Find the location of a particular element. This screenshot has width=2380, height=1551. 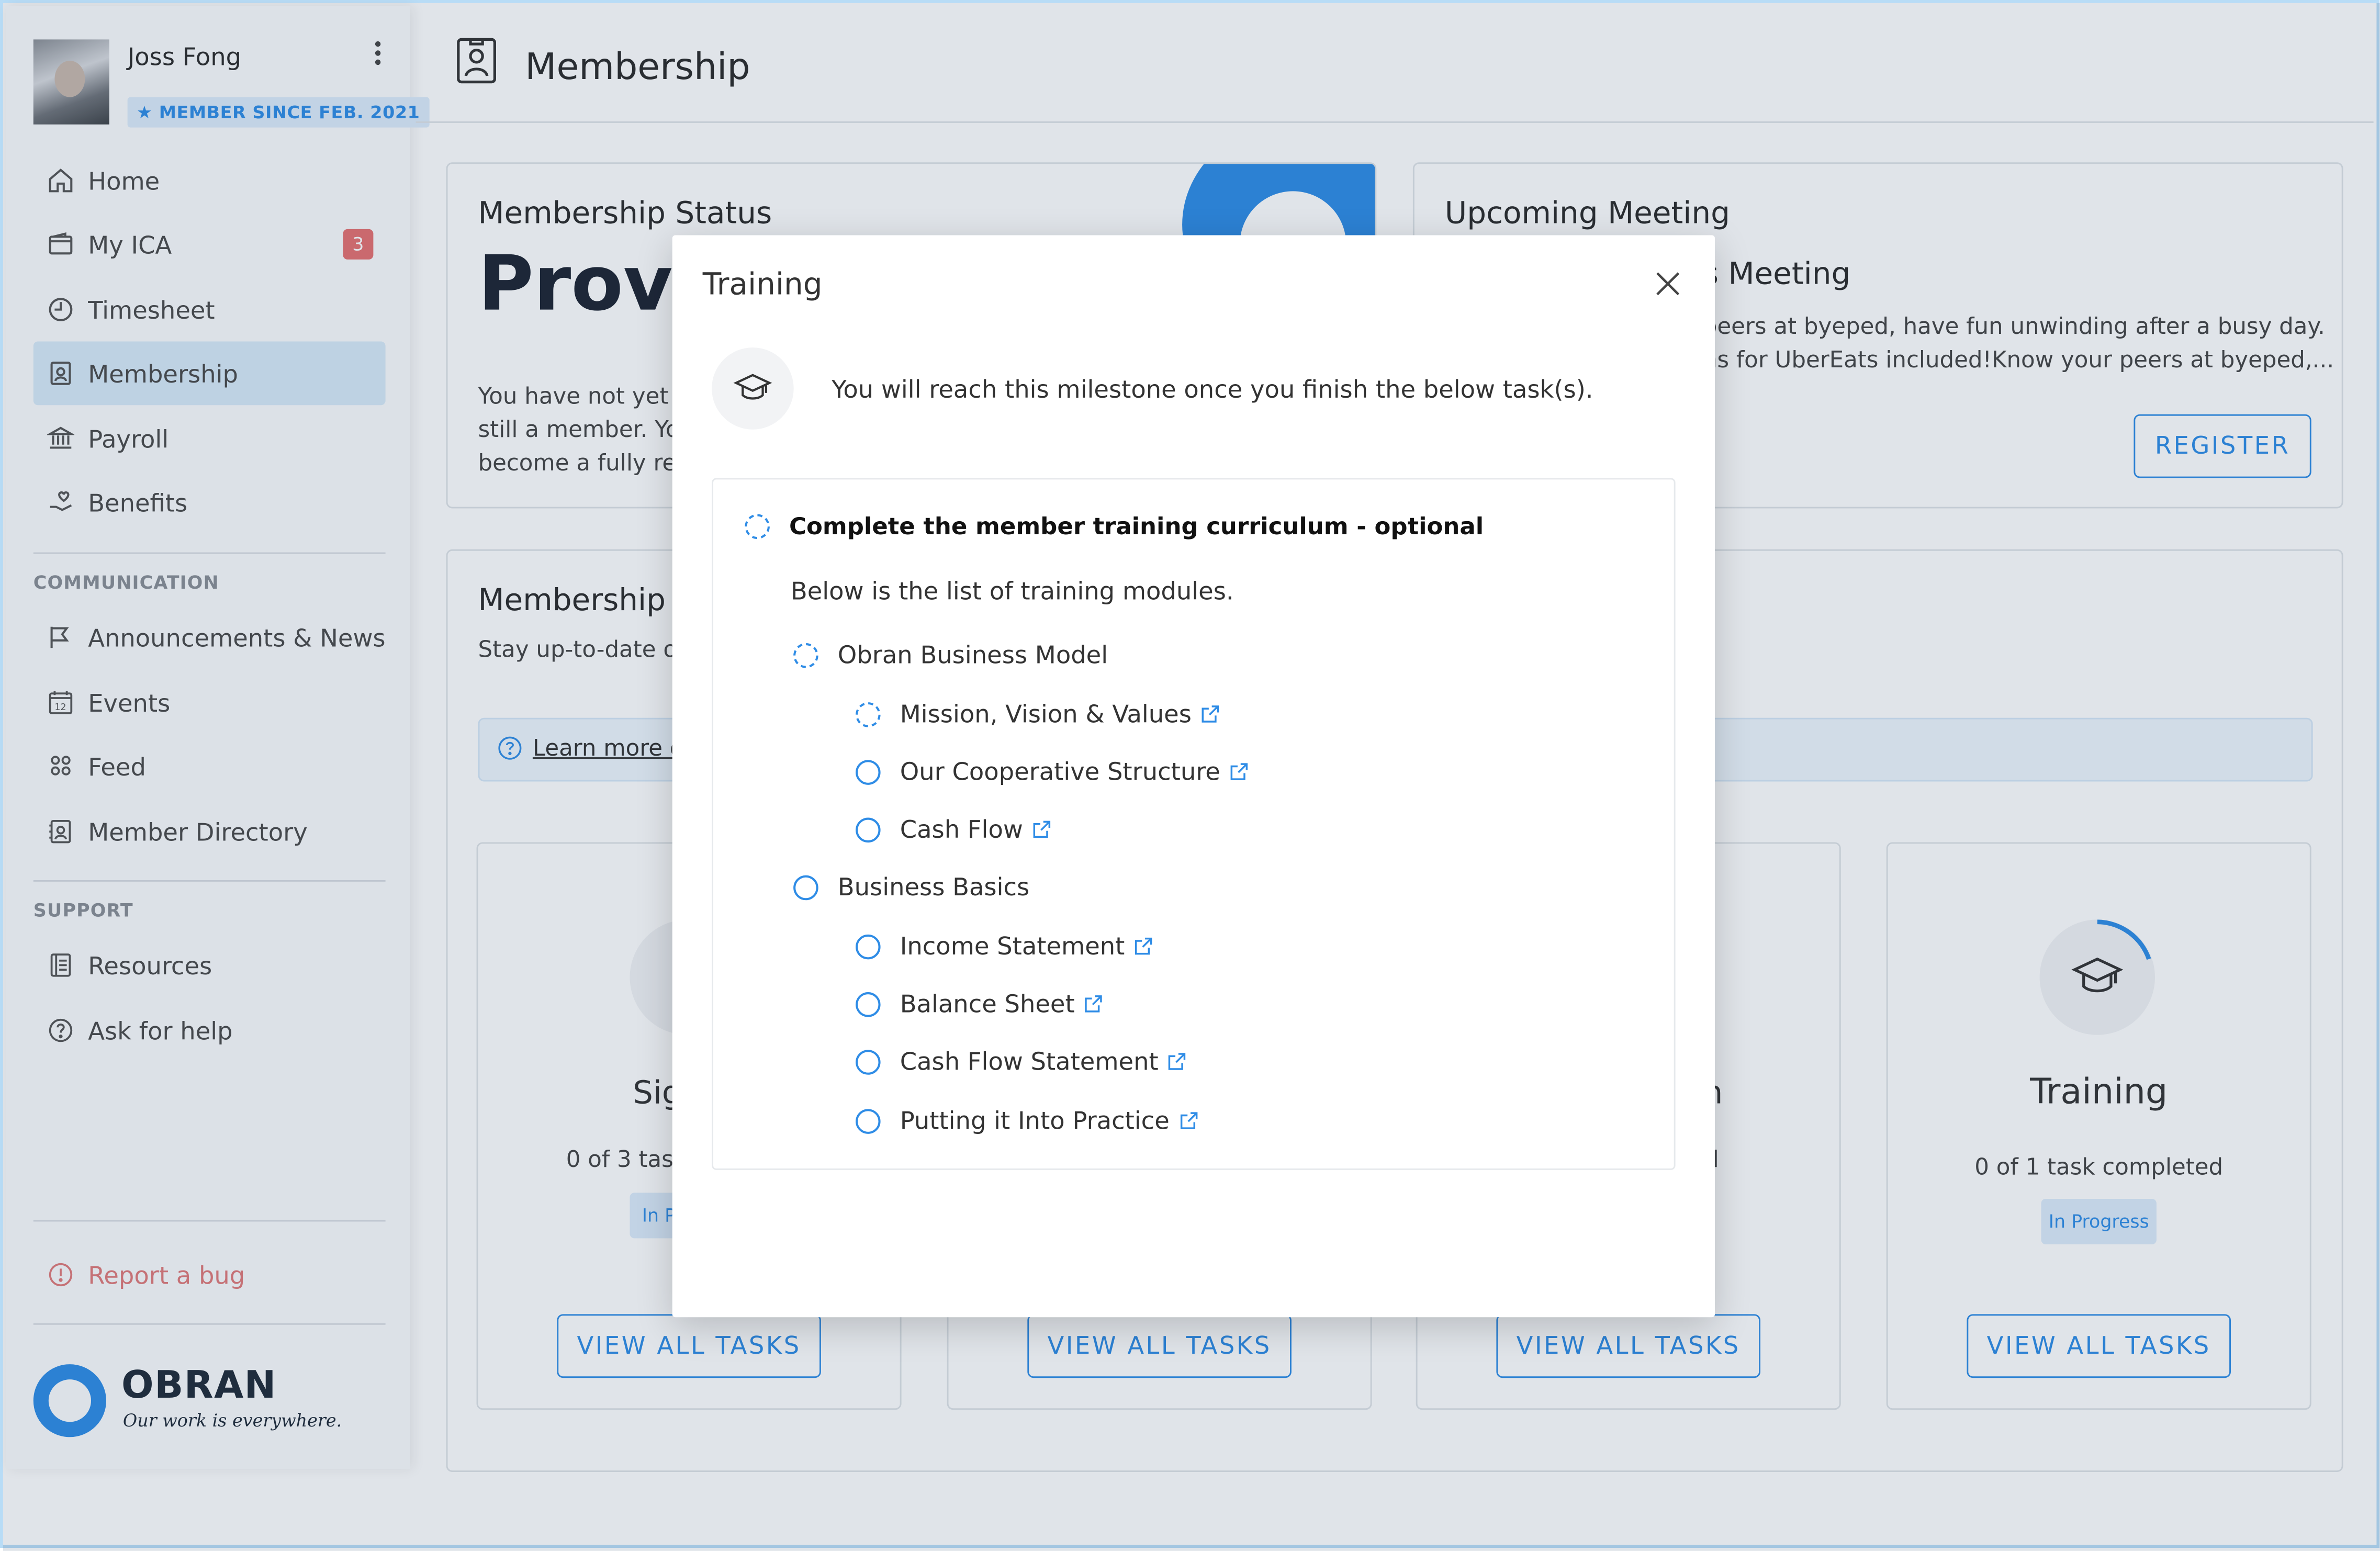

task-subtitle-row: Below is the list of training modules. is located at coordinates (1013, 591).